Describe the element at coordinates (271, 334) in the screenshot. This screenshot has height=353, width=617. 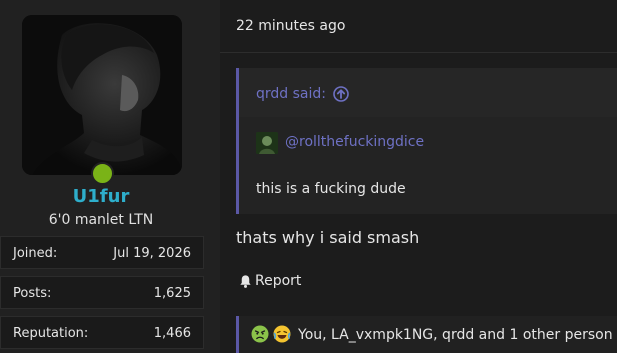
I see `reaction-icons` at that location.